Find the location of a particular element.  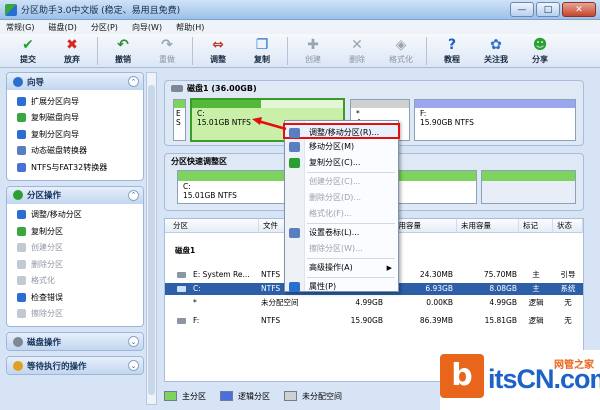

drive-icon is located at coordinates (181, 289).